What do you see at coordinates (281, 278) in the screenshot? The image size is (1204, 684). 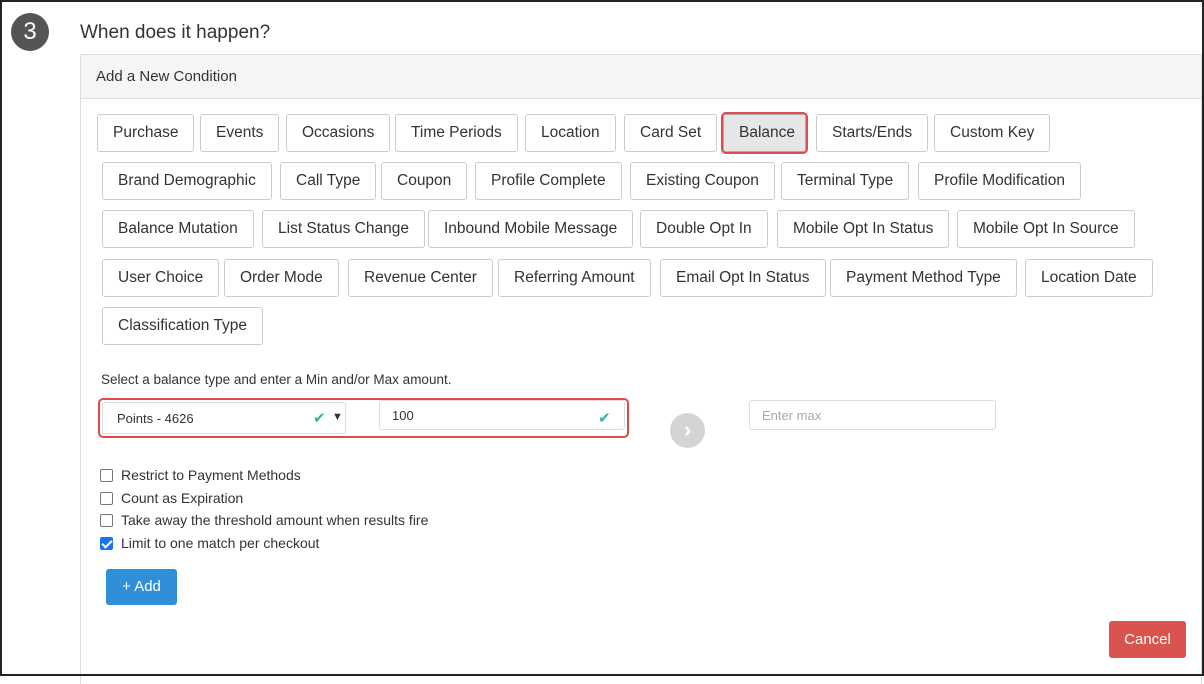 I see `condition-order-mode-button: Order Mode` at bounding box center [281, 278].